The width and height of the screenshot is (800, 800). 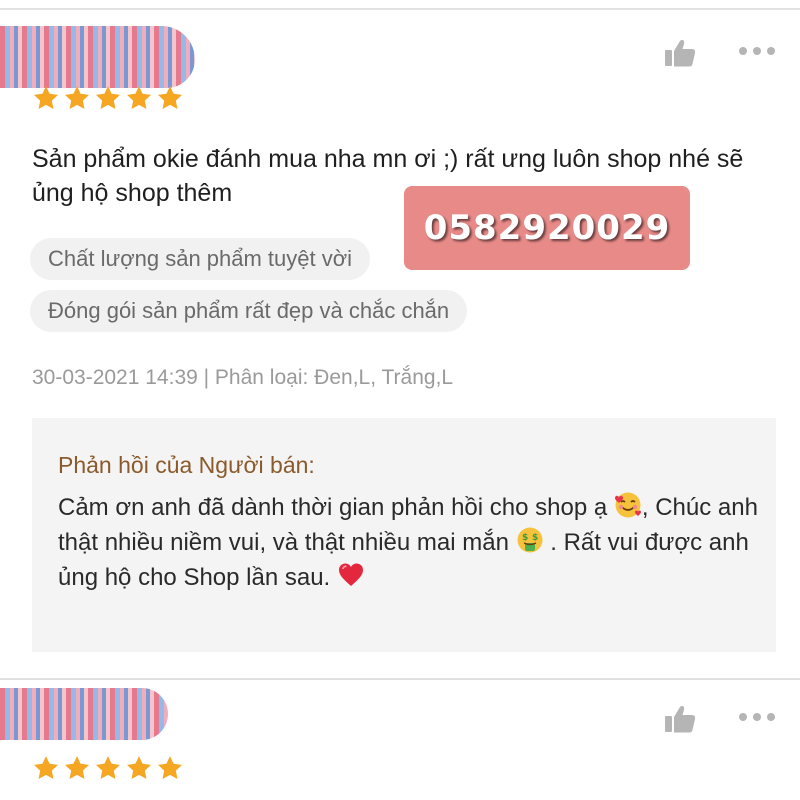 What do you see at coordinates (530, 540) in the screenshot?
I see `money-mouth-face-icon: $ $` at bounding box center [530, 540].